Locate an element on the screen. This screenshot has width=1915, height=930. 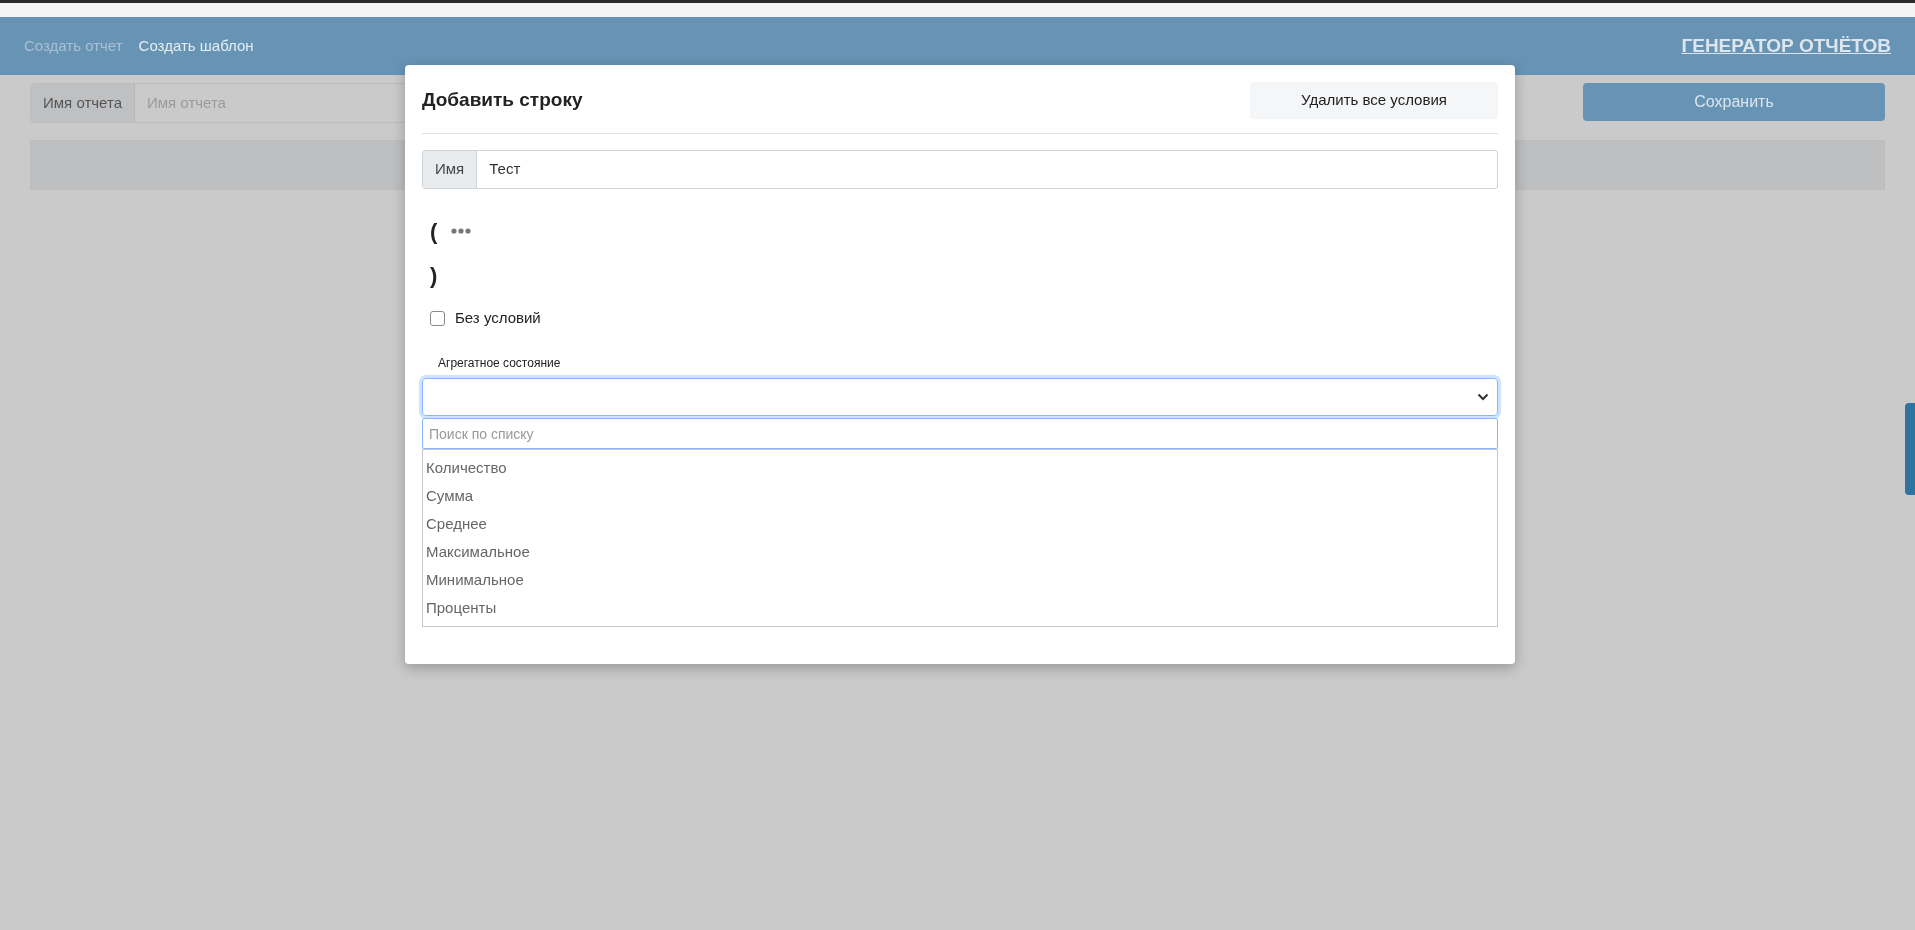
checkbox-label: Без условий is located at coordinates (498, 317).